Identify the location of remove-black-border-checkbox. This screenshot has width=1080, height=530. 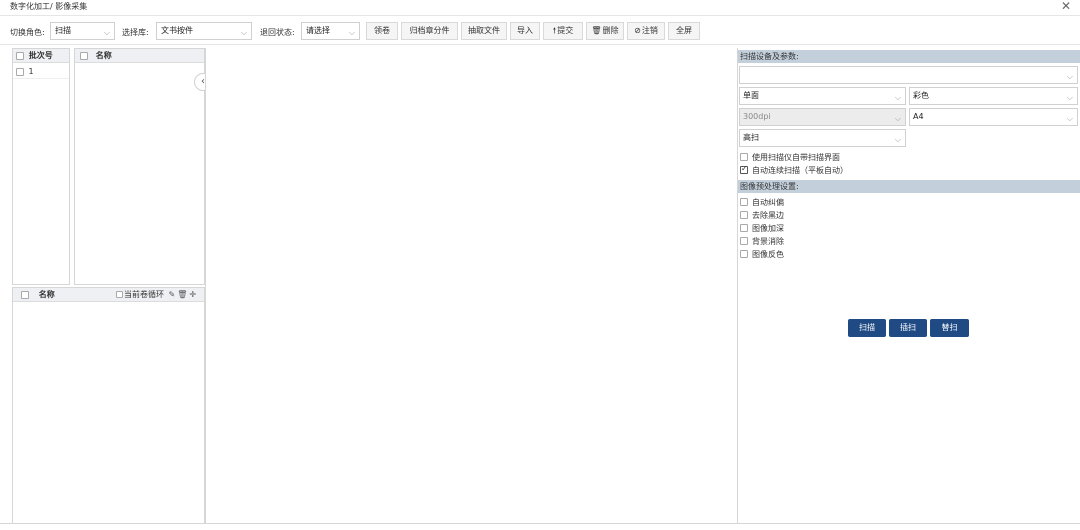
(744, 215).